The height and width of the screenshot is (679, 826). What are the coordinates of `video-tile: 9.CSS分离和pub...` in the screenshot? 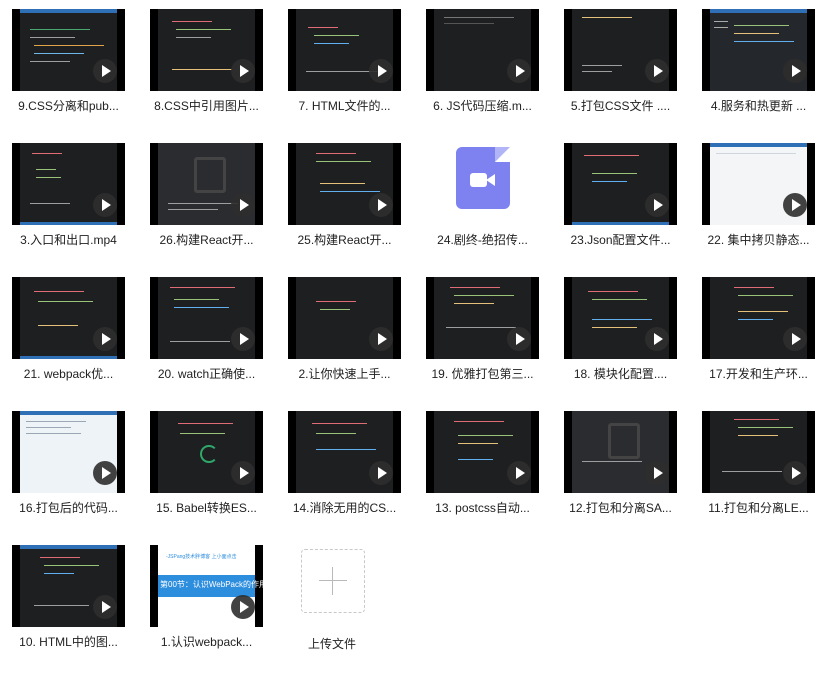 It's located at (68, 68).